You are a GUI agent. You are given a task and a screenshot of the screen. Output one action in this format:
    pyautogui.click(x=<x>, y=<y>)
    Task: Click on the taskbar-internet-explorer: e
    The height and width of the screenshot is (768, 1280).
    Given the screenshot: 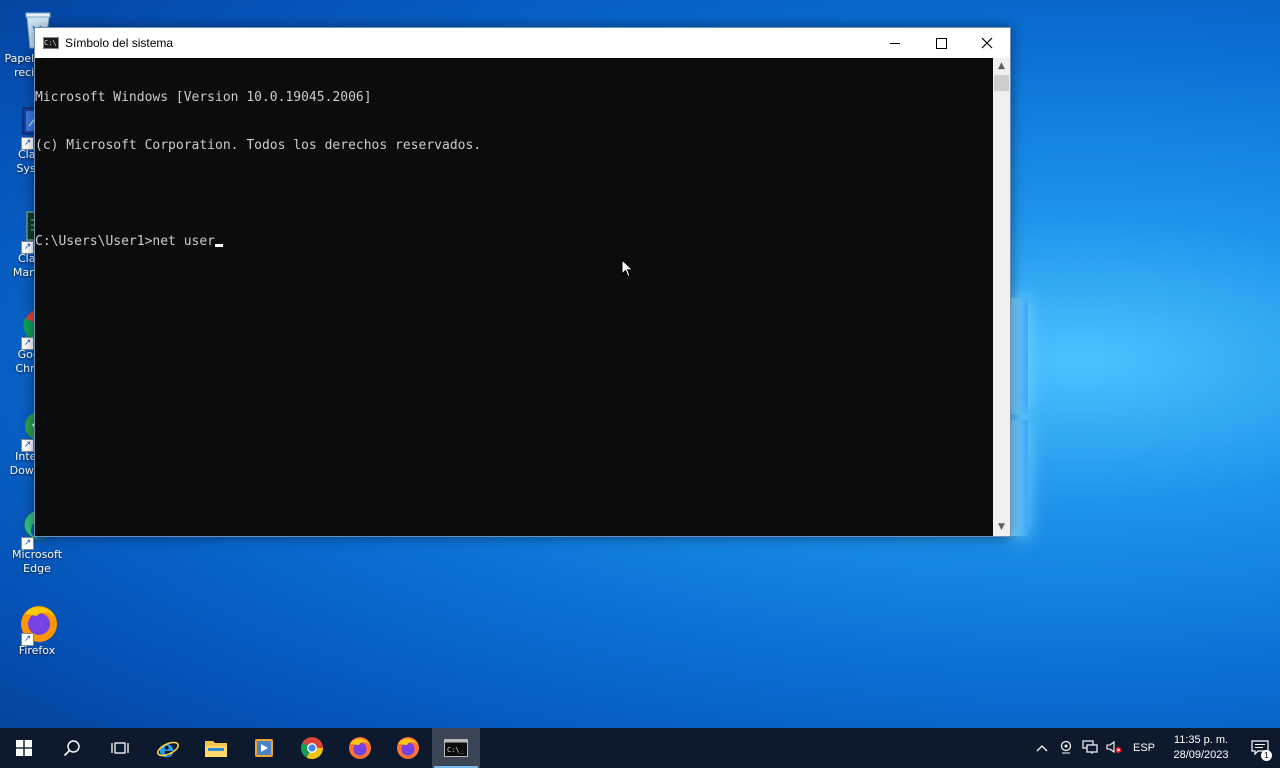 What is the action you would take?
    pyautogui.click(x=168, y=748)
    